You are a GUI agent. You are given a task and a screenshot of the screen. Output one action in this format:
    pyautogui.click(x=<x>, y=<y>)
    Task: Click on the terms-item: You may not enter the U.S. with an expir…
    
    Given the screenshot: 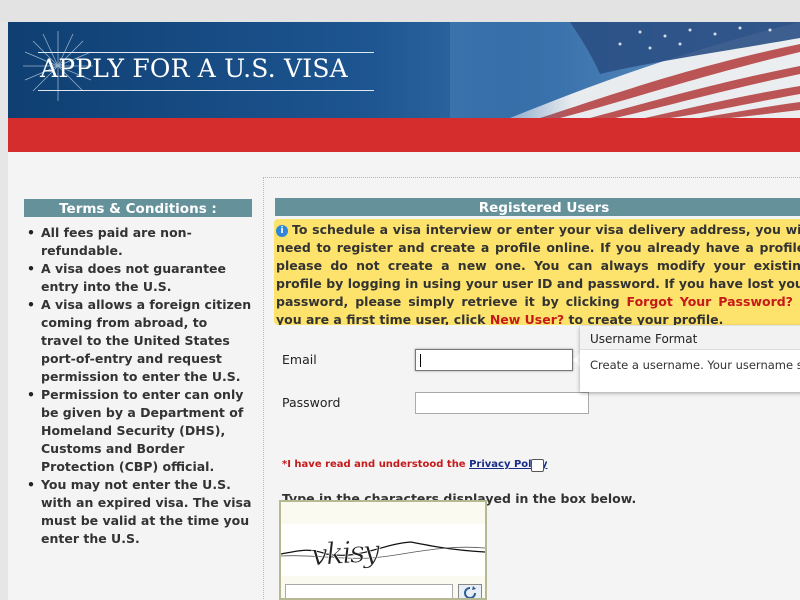 What is the action you would take?
    pyautogui.click(x=138, y=512)
    